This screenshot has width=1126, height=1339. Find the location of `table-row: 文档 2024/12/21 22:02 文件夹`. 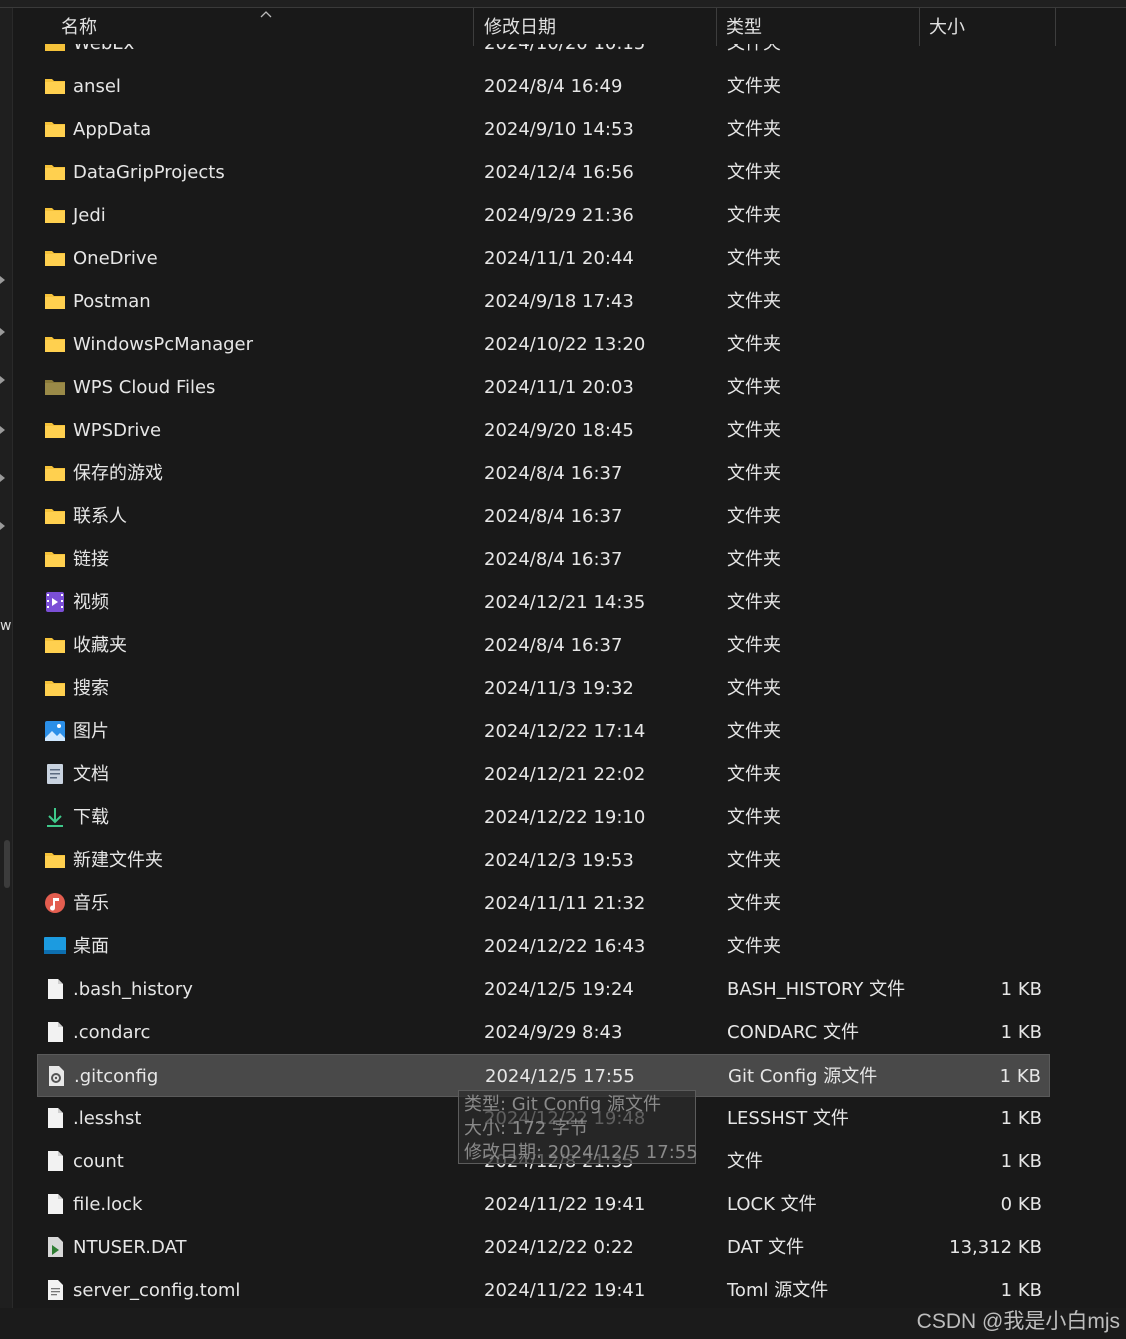

table-row: 文档 2024/12/21 22:02 文件夹 is located at coordinates (543, 774).